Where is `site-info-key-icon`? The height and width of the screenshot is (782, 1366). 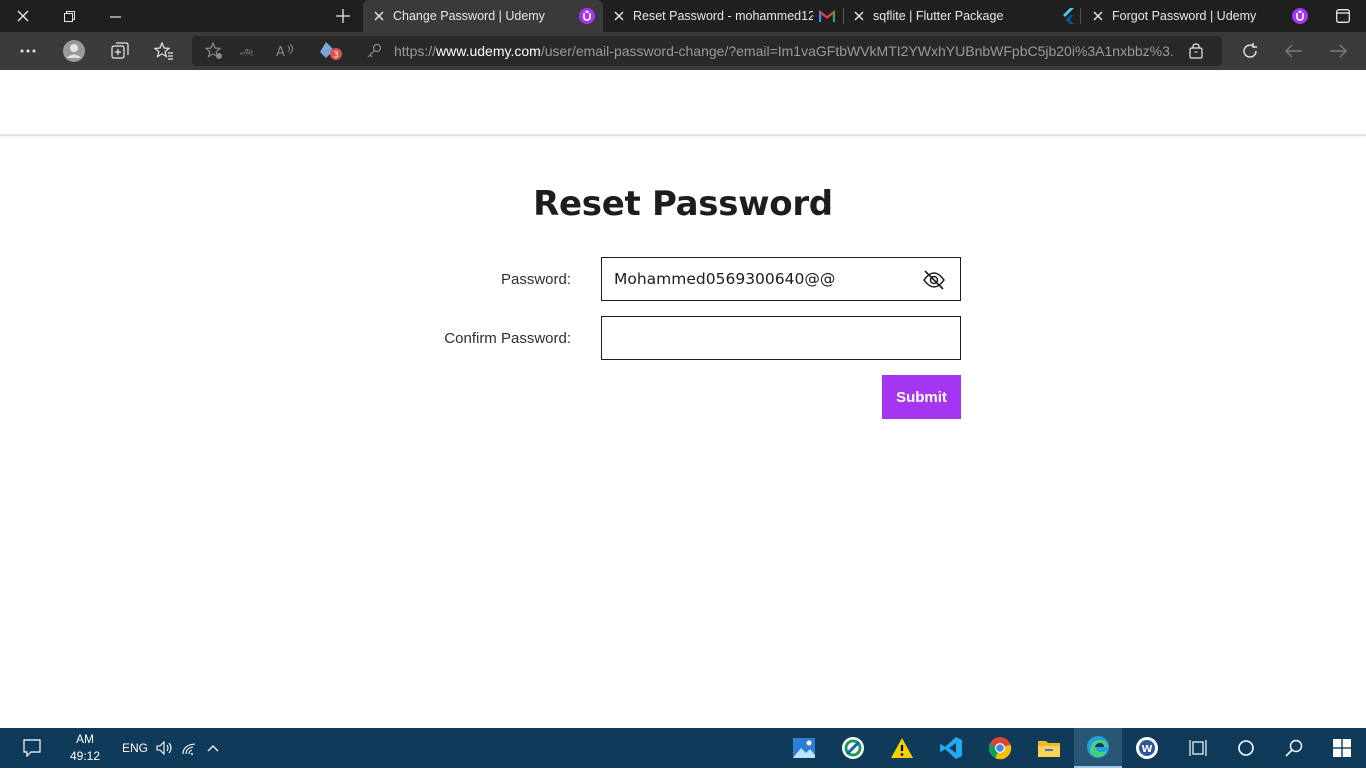 site-info-key-icon is located at coordinates (374, 51).